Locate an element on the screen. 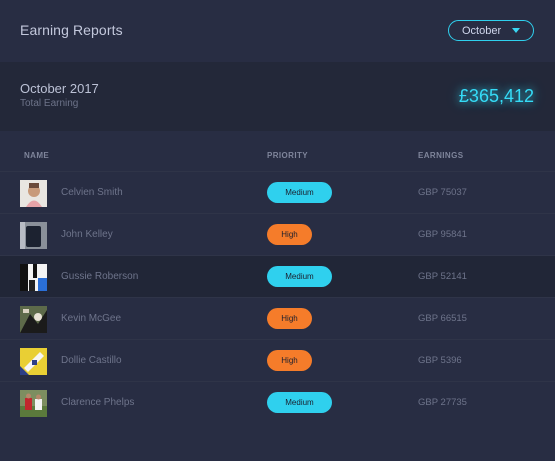 This screenshot has width=555, height=461. table-row: Clarence Phelps Medium GBP 27735 is located at coordinates (277, 402).